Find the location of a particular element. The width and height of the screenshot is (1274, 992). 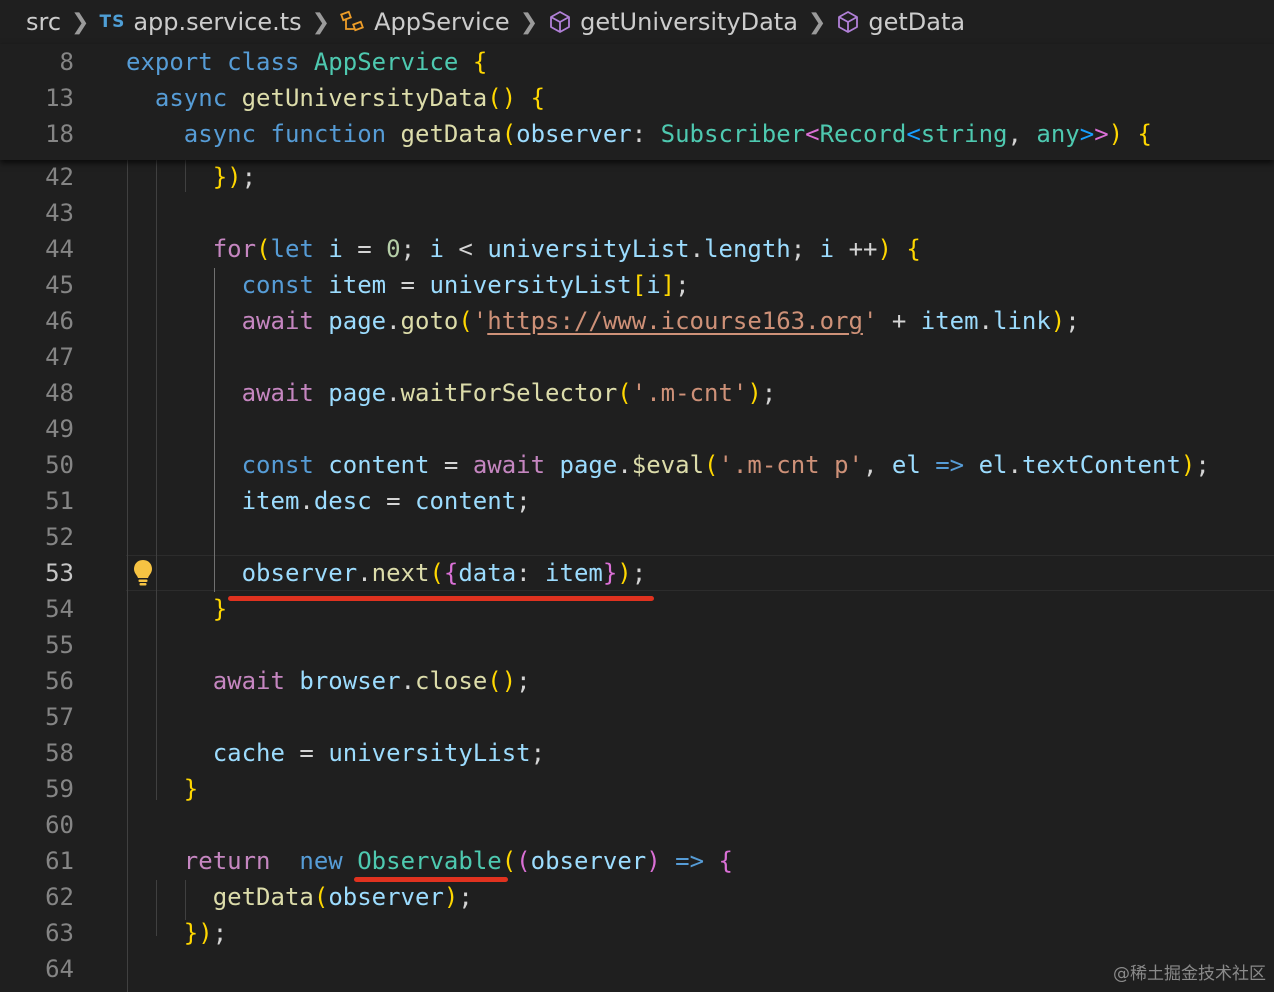

line-number: 13 is located at coordinates (37, 98).